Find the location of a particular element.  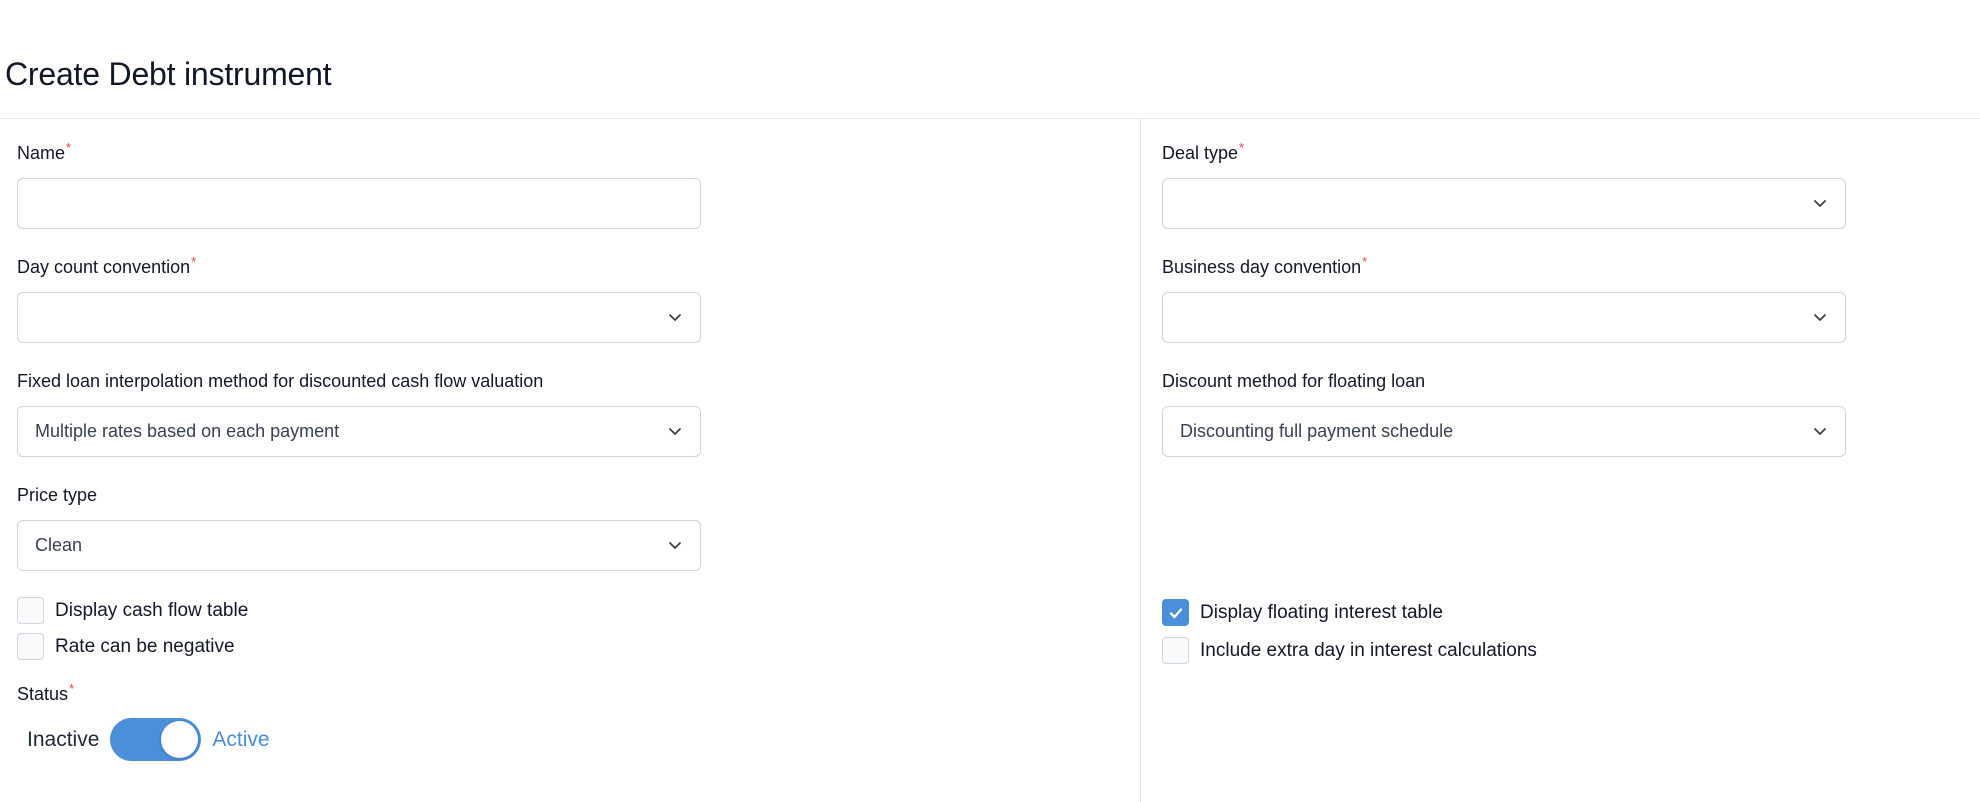

day-count-convention-label-text: Day count convention is located at coordinates (104, 267).